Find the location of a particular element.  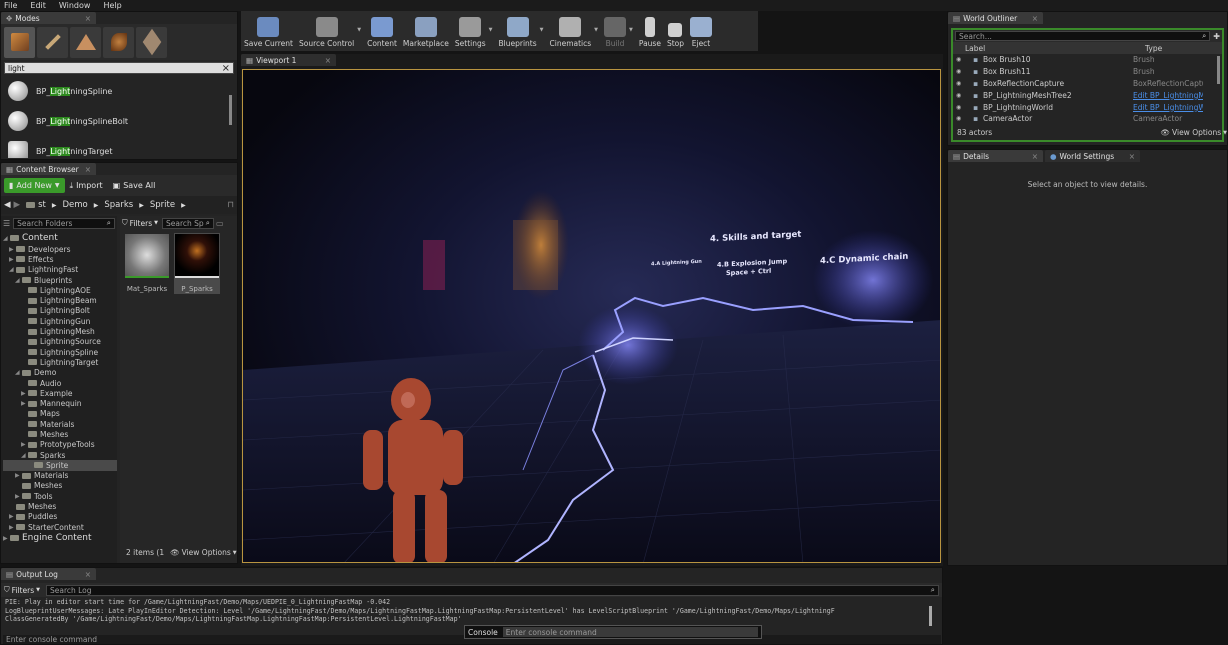

menu-file: File is located at coordinates (10, 5).